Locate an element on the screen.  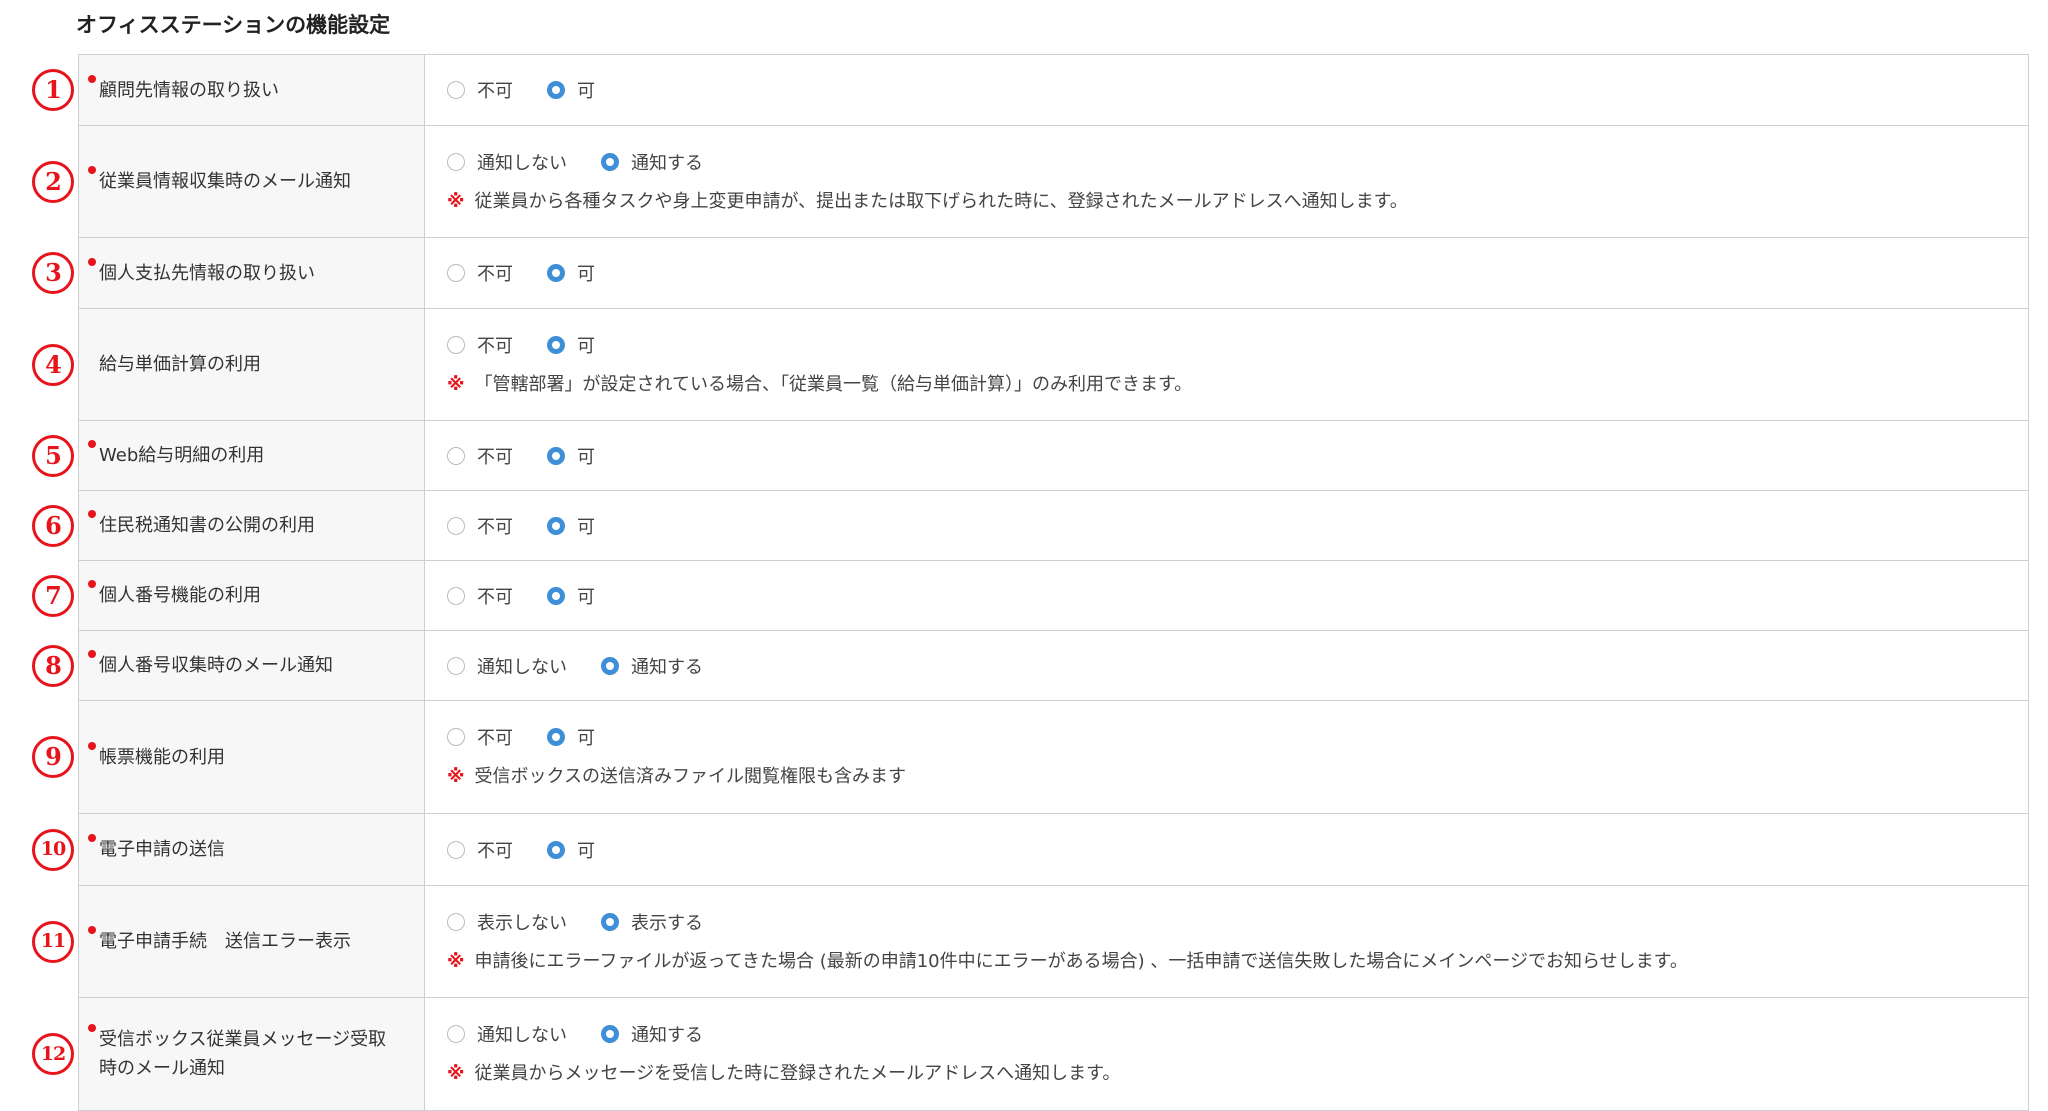
setting-label: 住民税通知書の公開の利用 is located at coordinates (207, 525).